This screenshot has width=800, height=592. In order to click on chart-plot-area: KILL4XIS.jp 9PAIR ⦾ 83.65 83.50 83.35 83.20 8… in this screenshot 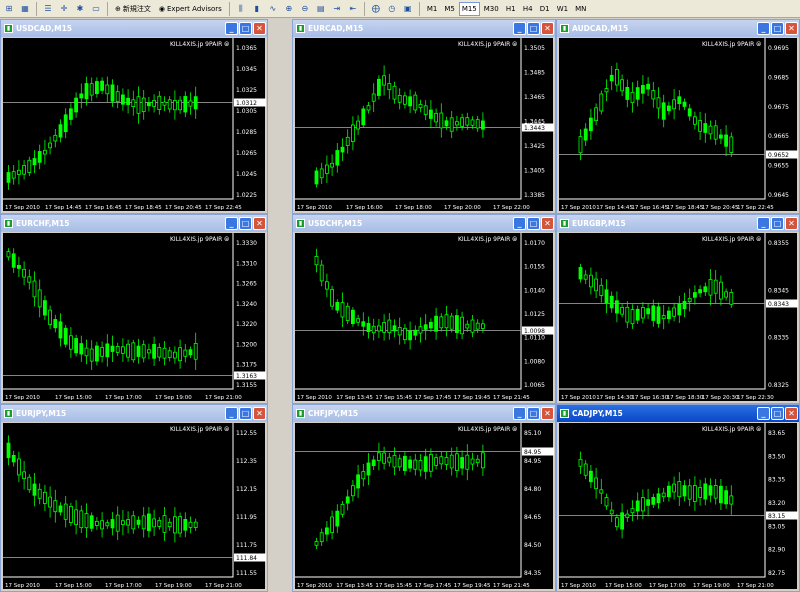, I will do `click(678, 506)`.